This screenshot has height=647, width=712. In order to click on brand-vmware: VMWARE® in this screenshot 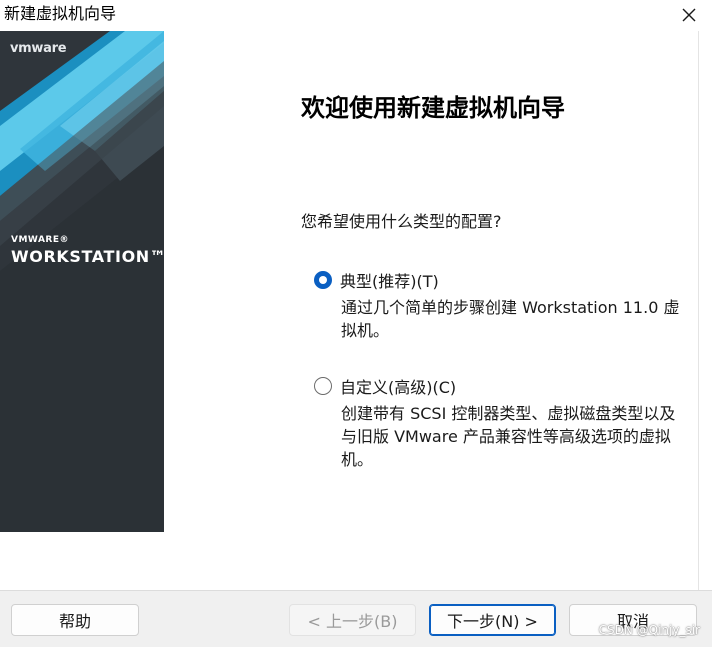, I will do `click(40, 240)`.